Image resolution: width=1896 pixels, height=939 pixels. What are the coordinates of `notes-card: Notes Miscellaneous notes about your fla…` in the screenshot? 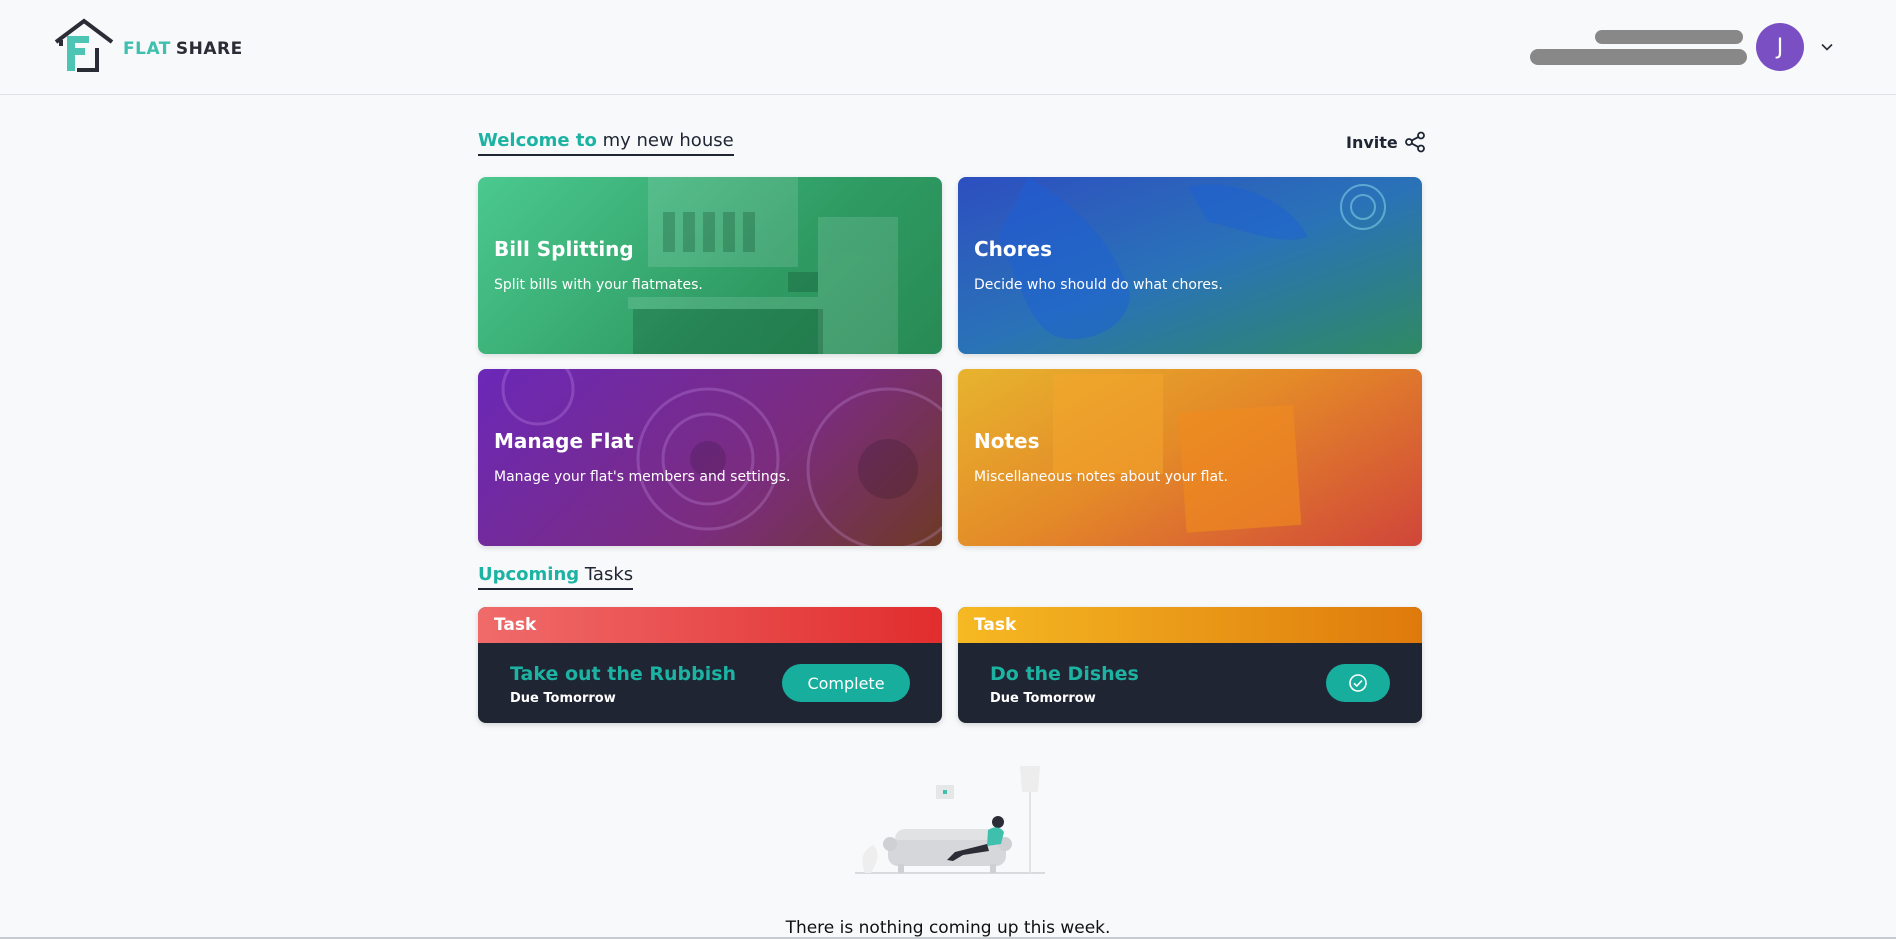 It's located at (1190, 457).